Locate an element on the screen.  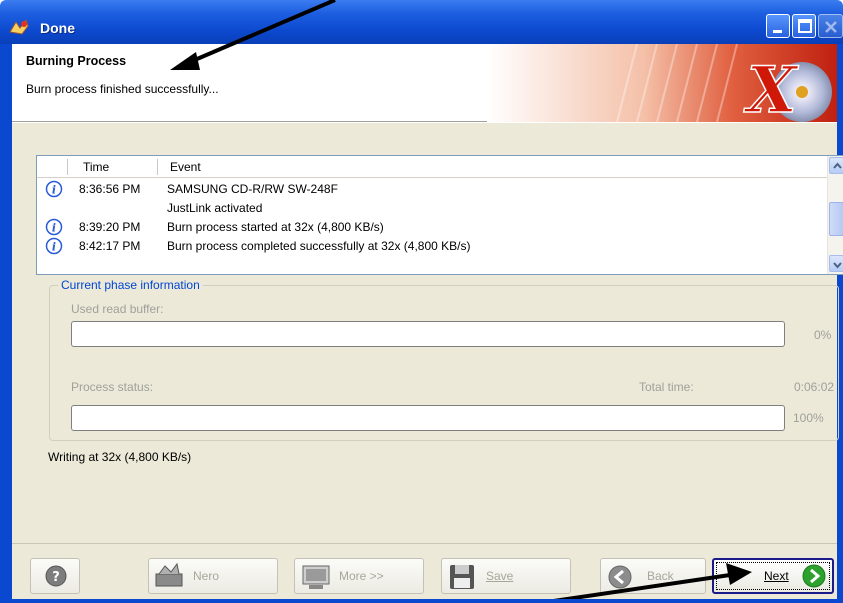
minimize-button is located at coordinates (778, 26).